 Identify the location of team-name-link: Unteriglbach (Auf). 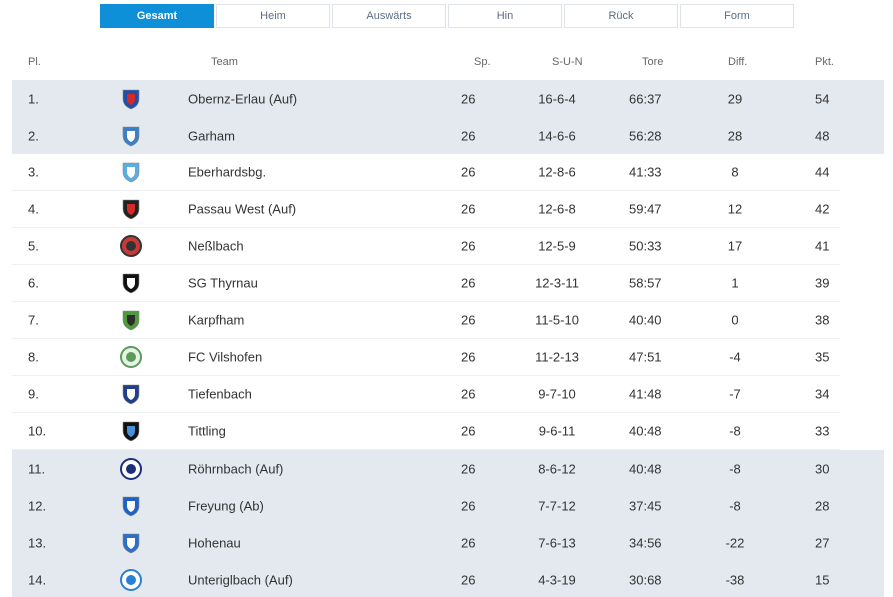
(240, 579).